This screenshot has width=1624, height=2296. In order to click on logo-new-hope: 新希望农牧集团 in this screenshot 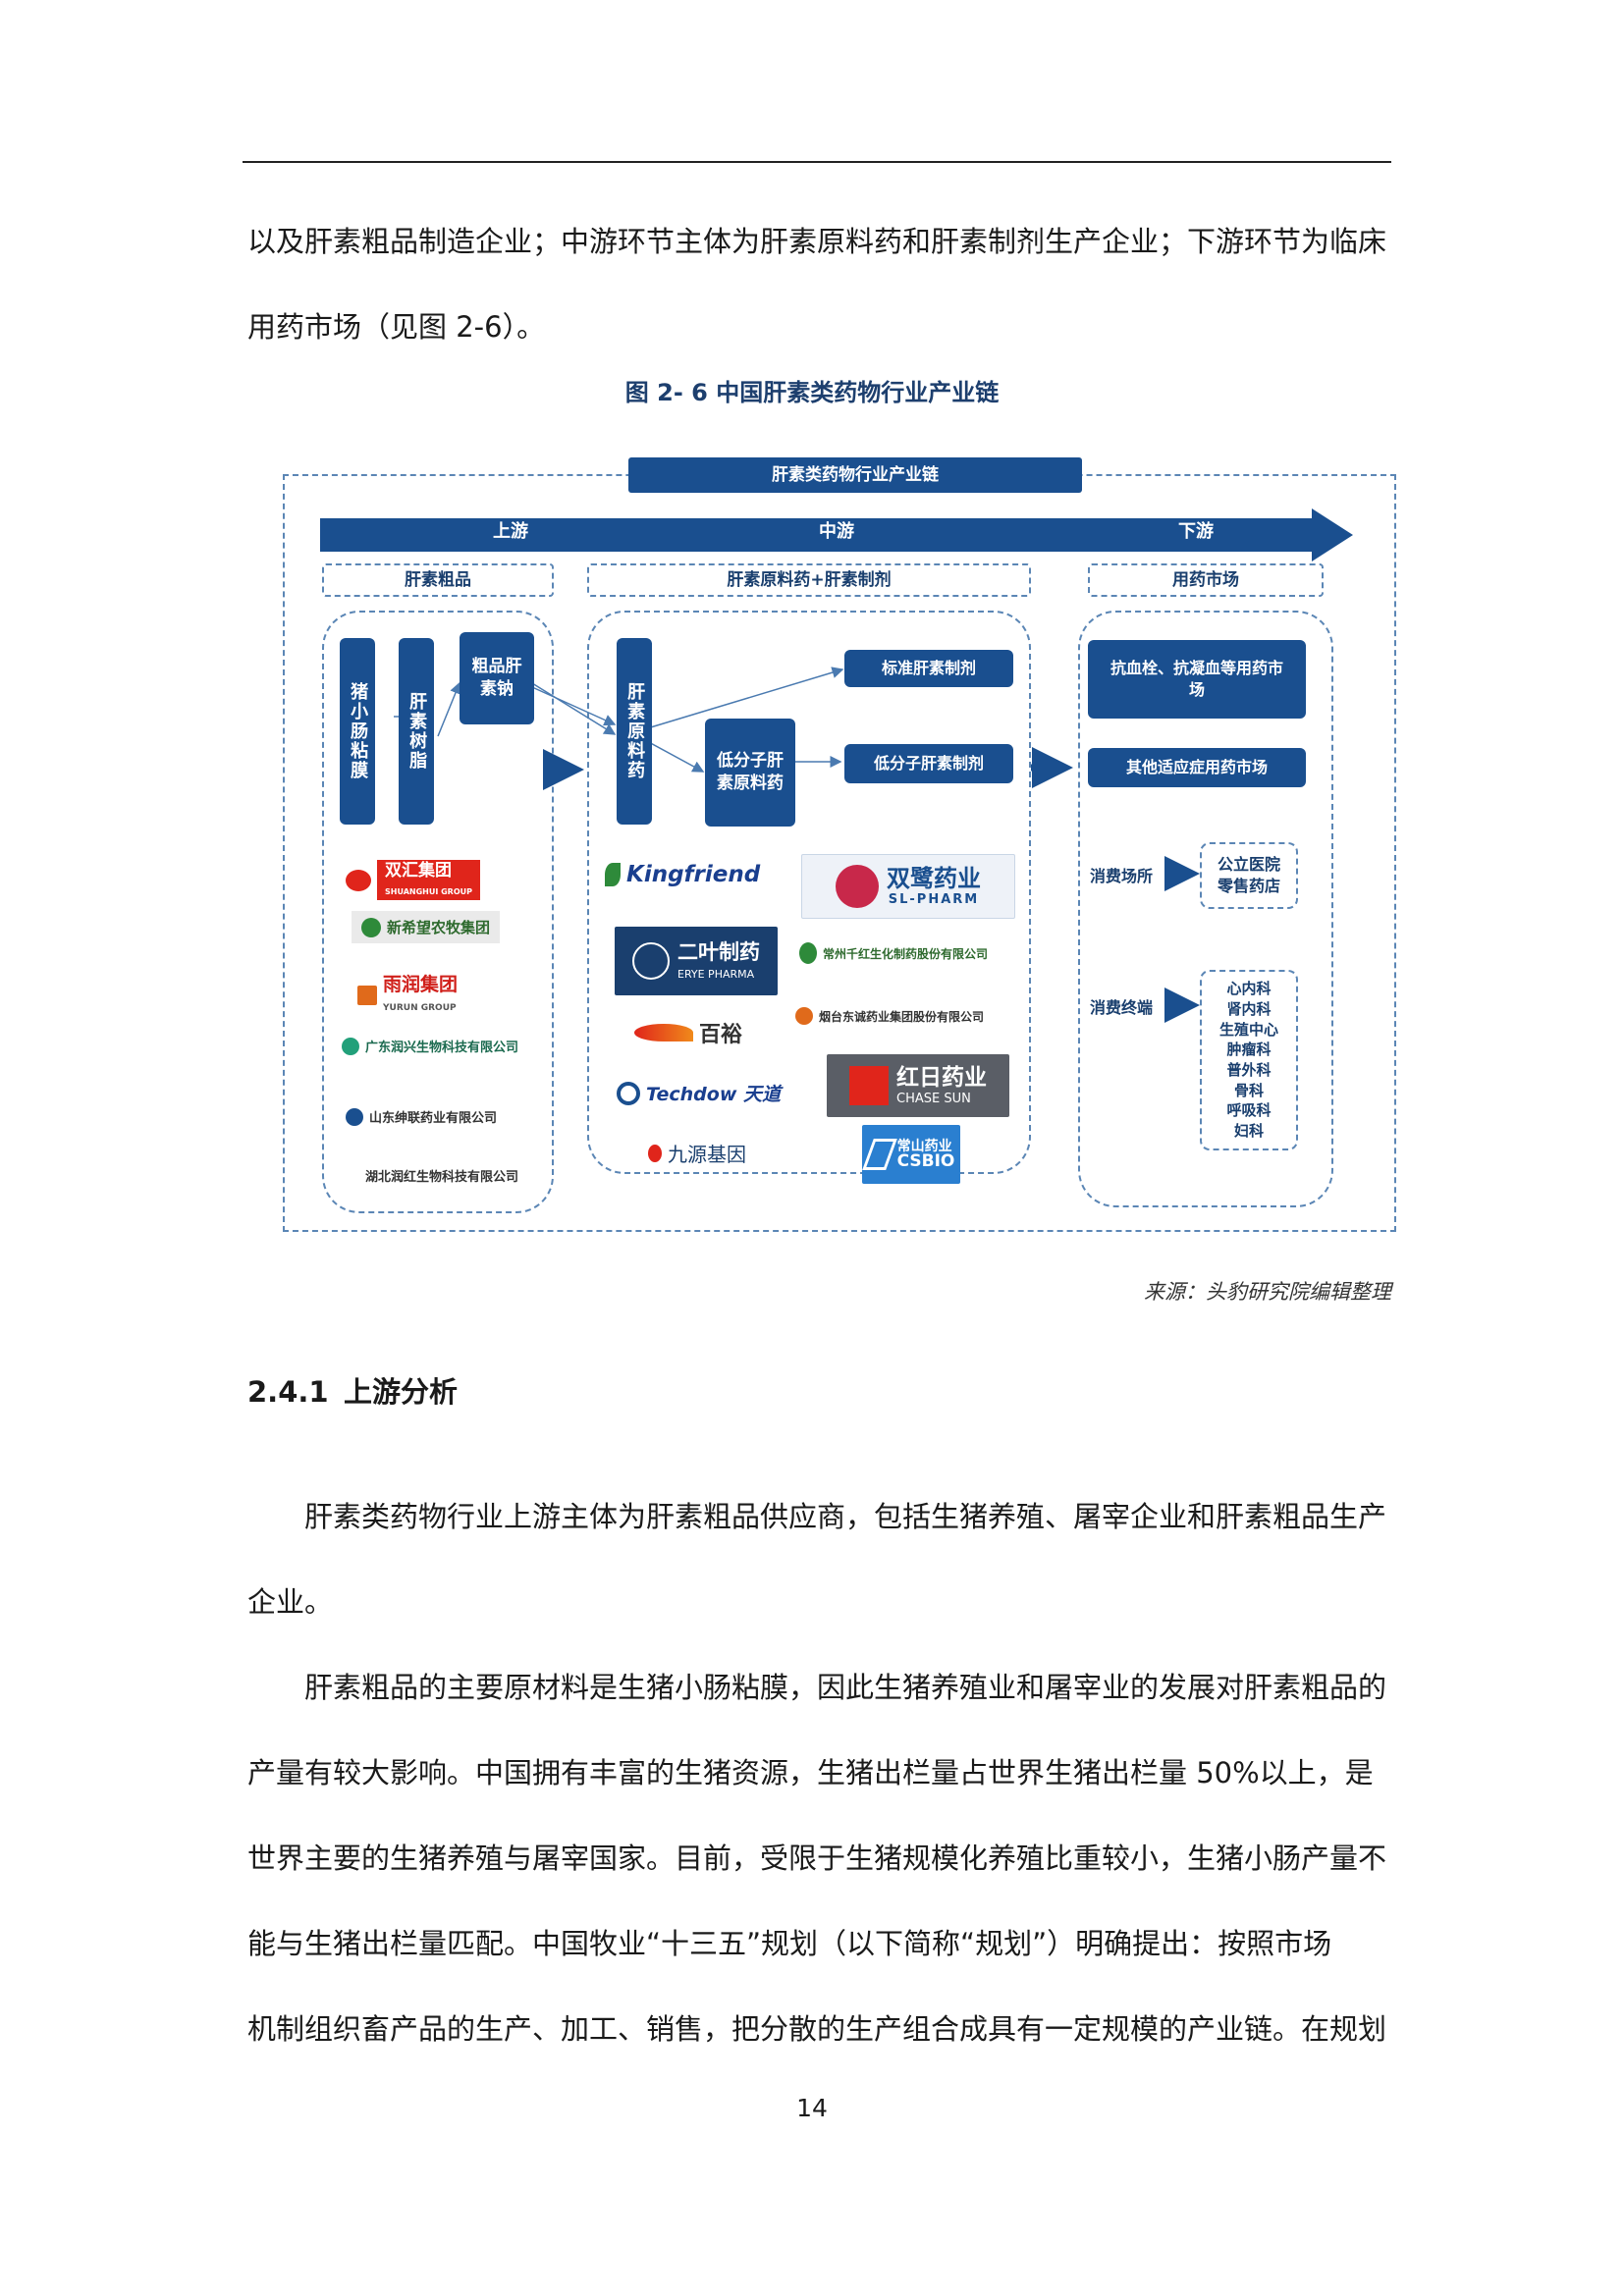, I will do `click(426, 927)`.